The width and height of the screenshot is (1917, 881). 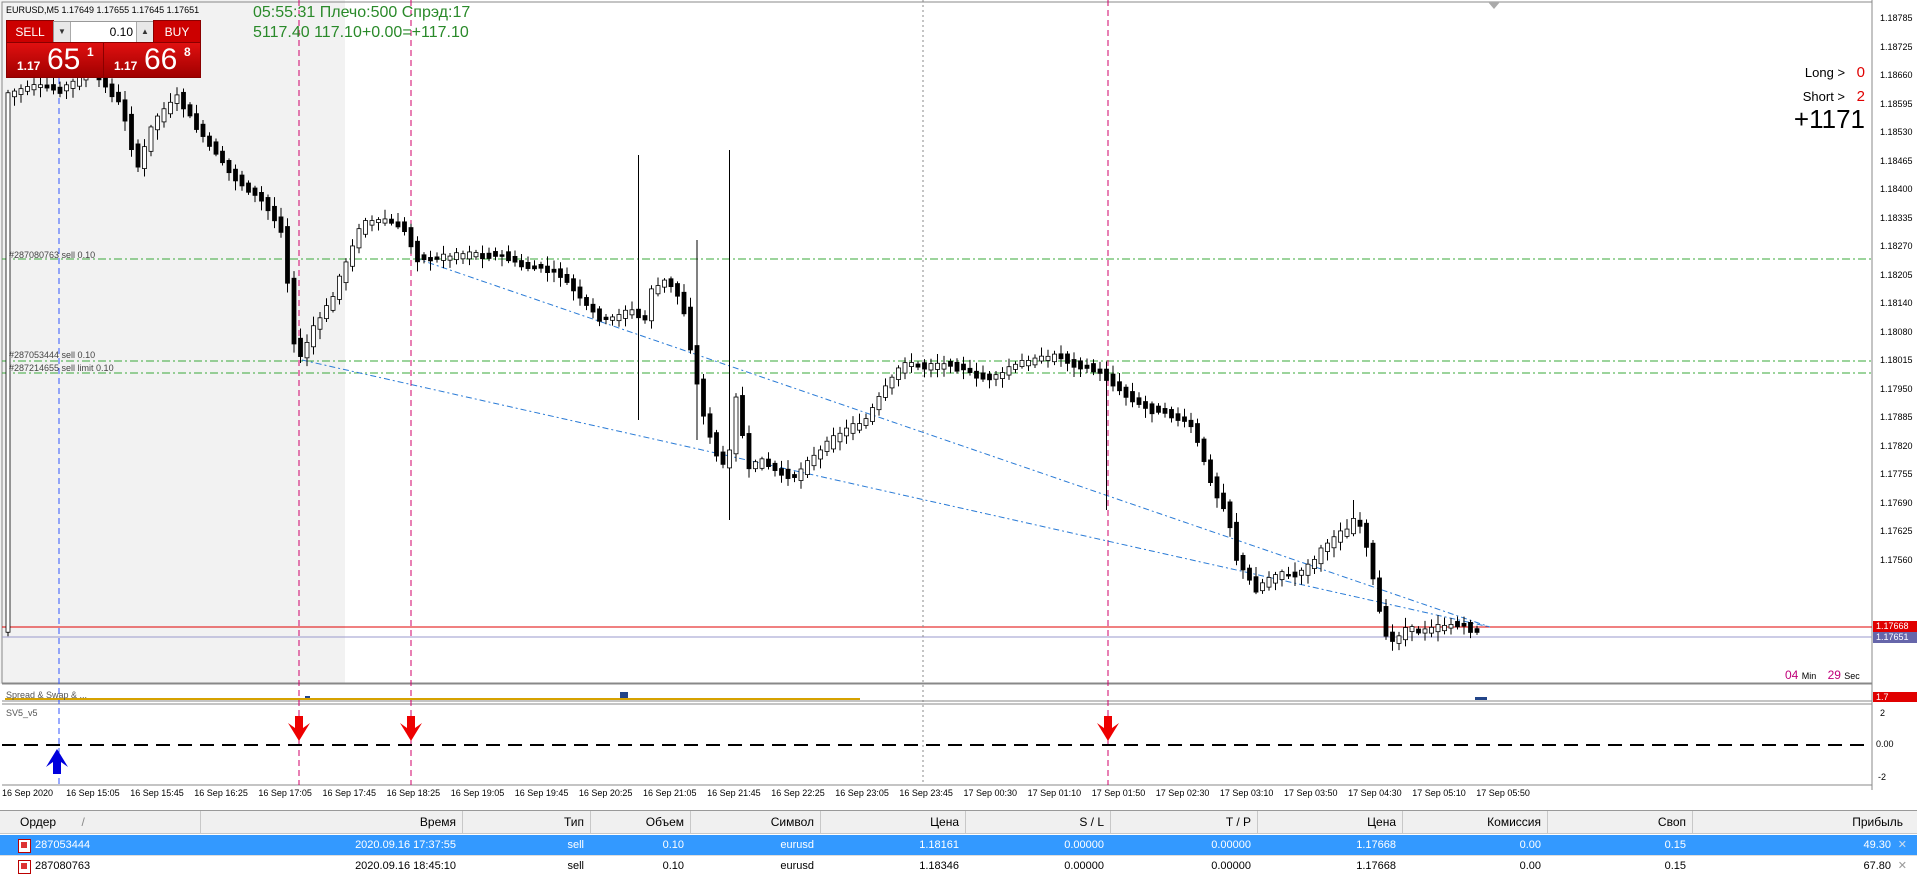 I want to click on timer-sec-value: 29, so click(x=1834, y=675).